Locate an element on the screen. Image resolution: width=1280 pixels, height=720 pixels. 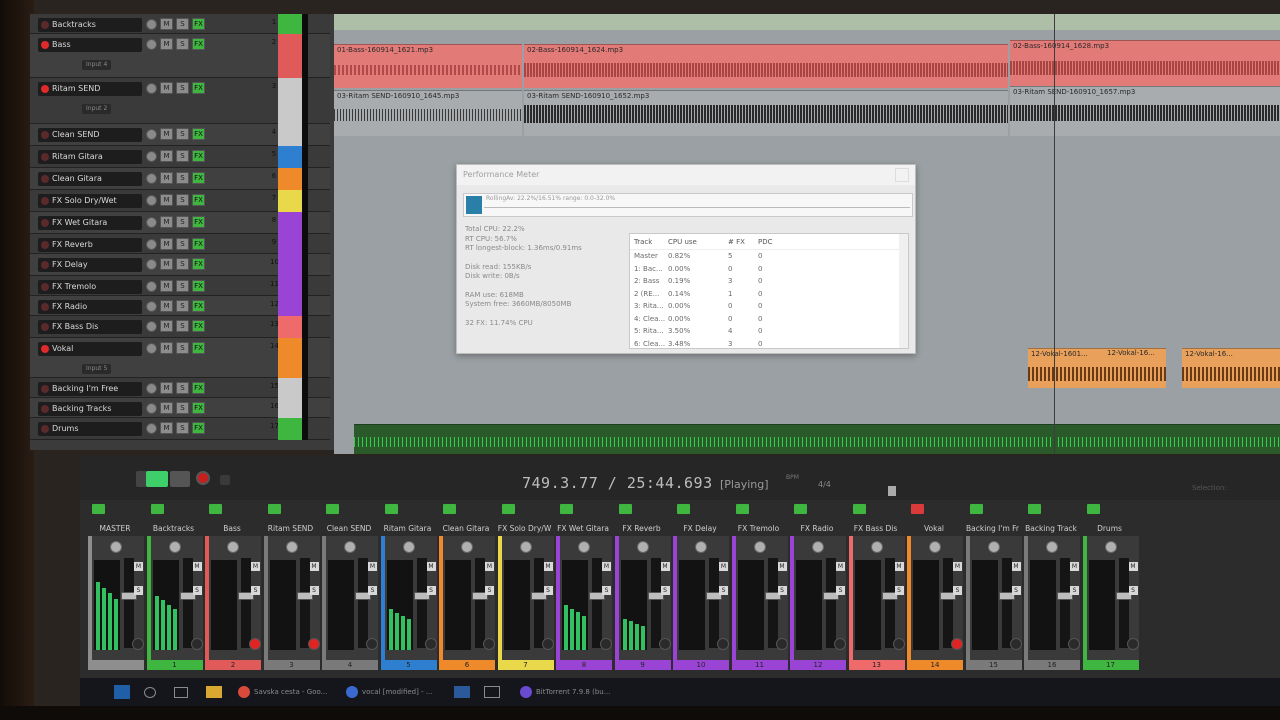
track-name: Drums is located at coordinates (90, 429).